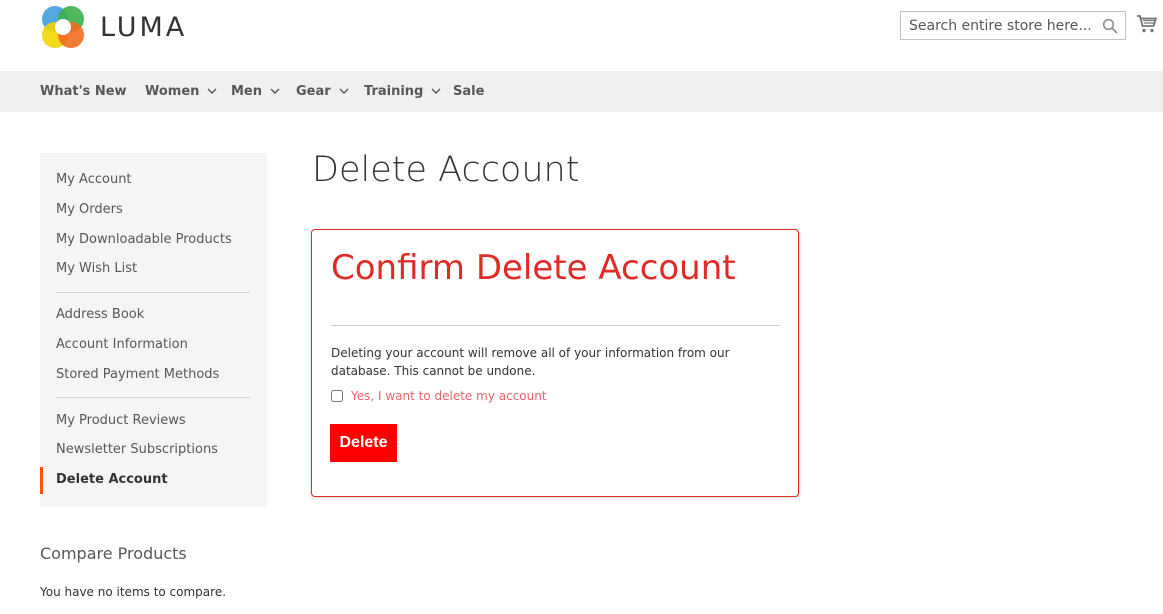  I want to click on sidebar-item-address-book: Address Book, so click(100, 314).